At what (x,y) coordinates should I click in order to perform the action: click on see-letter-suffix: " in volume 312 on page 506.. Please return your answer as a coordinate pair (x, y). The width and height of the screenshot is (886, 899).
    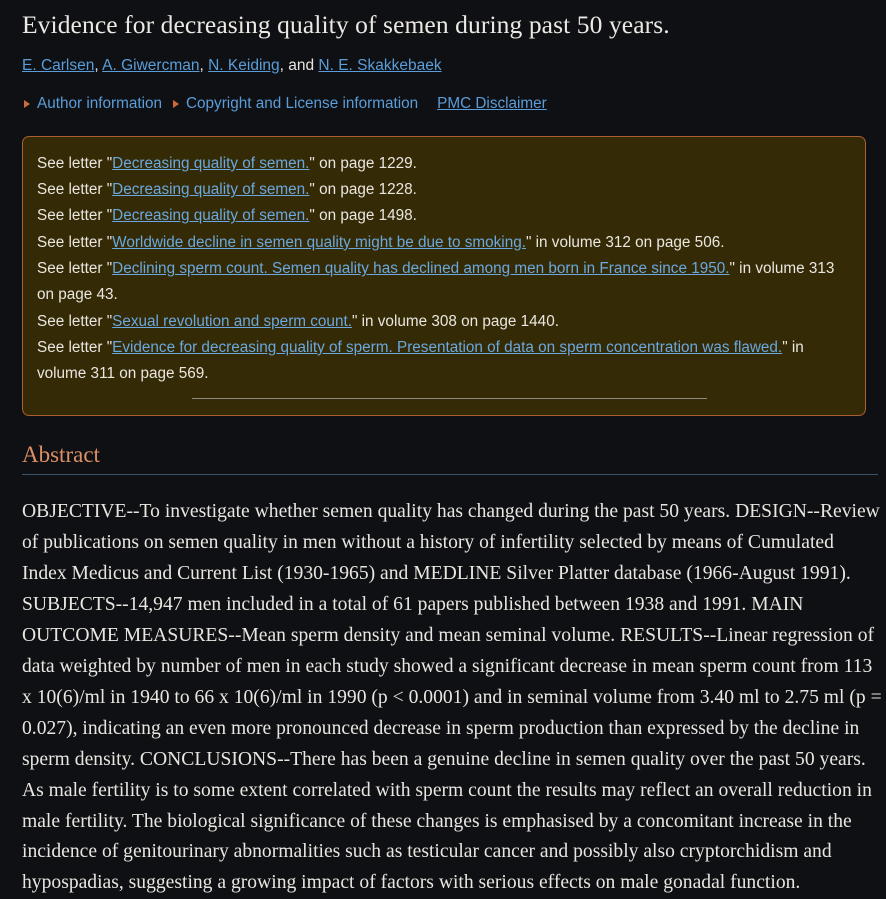
    Looking at the image, I should click on (625, 242).